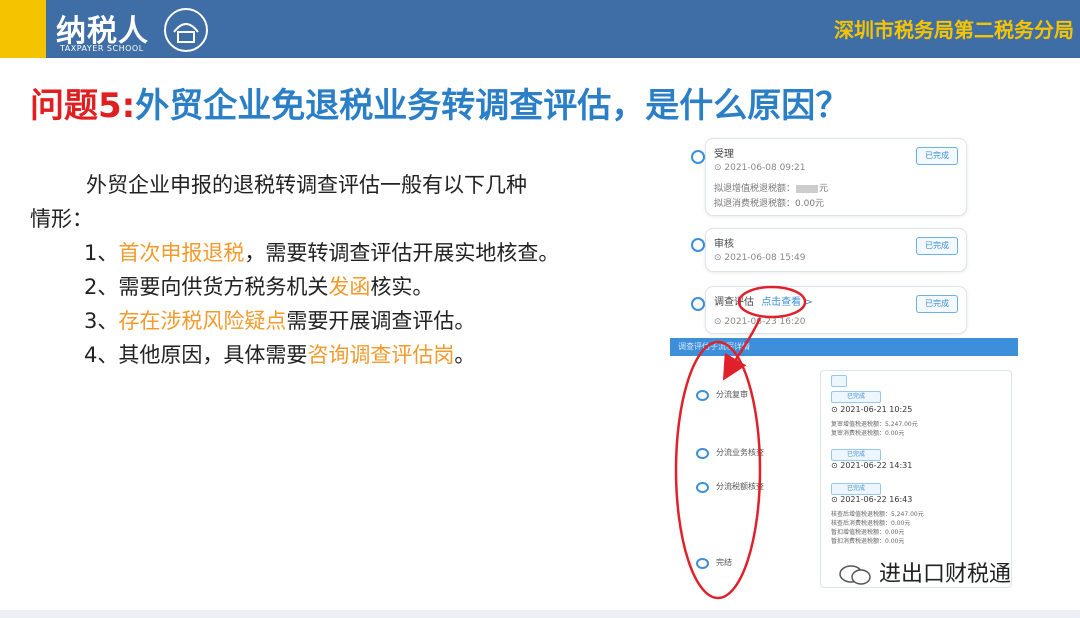 The image size is (1080, 618). What do you see at coordinates (540, 614) in the screenshot?
I see `bottom-bar` at bounding box center [540, 614].